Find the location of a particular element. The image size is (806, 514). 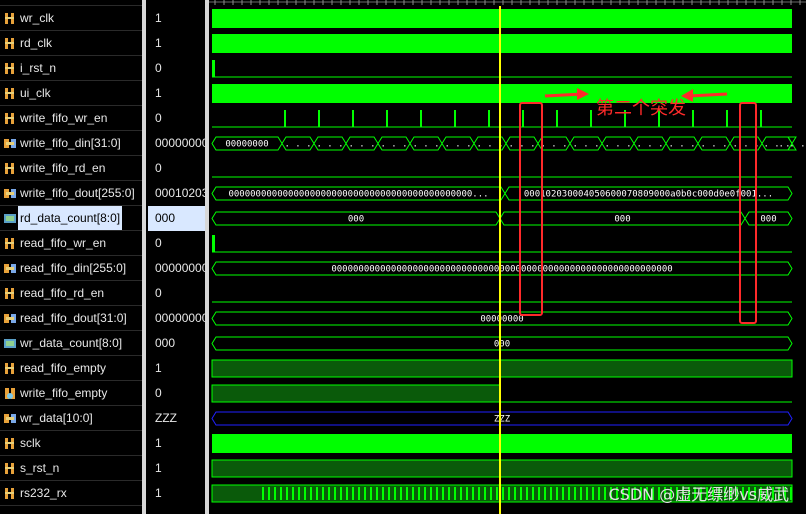

signal-name: read_fifo_dout[31:0] is located at coordinates (73, 318).